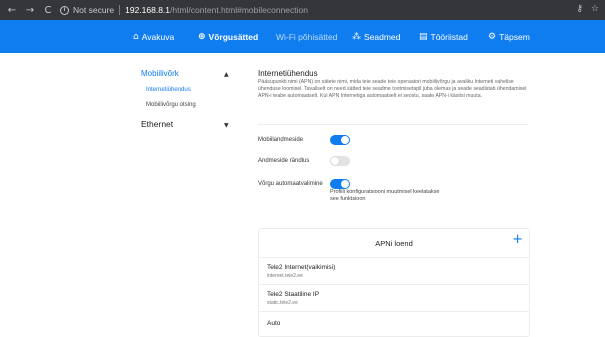 Image resolution: width=605 pixels, height=337 pixels. Describe the element at coordinates (449, 36) in the screenshot. I see `nav-item-label: Tööriistad` at that location.